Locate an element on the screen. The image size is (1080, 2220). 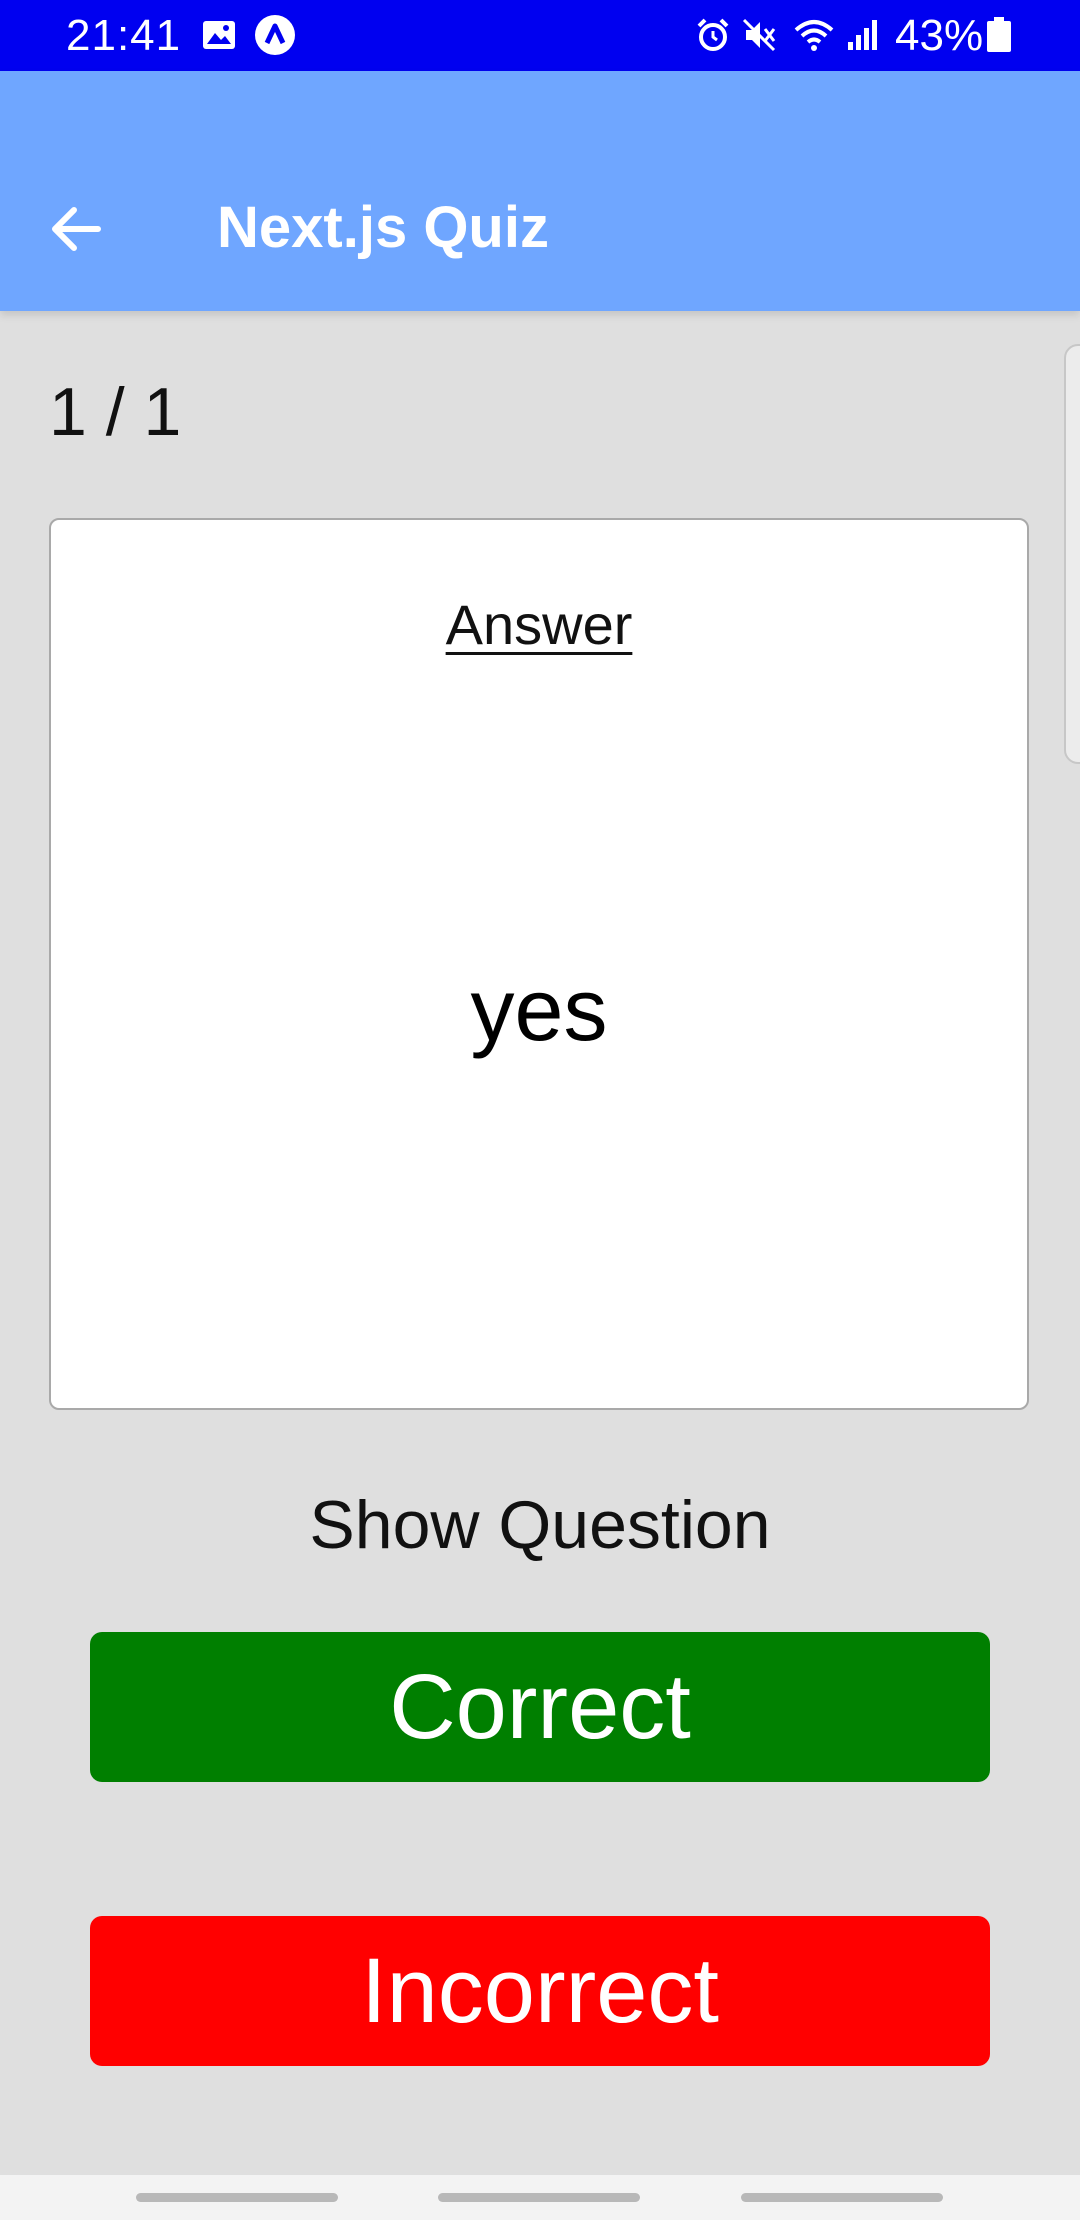
show-question-button: Show Question is located at coordinates (540, 1525).